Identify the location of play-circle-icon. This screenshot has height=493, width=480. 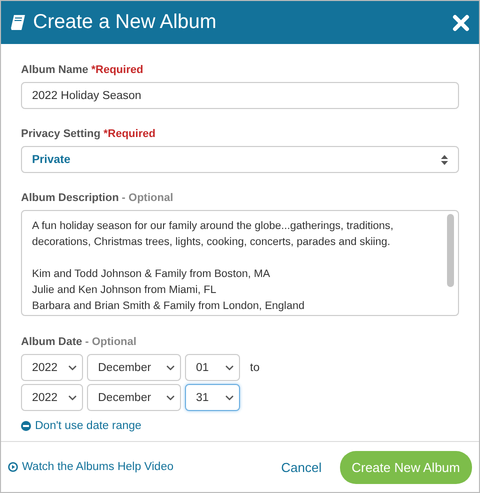
(13, 467).